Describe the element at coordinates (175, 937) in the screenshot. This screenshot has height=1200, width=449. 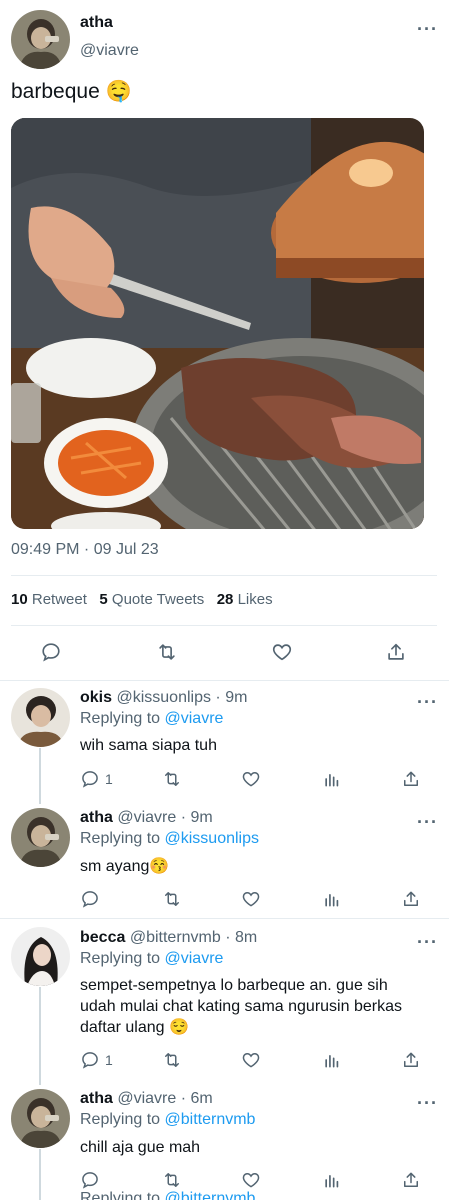
I see `reply-author-handle: @bitternvmb` at that location.